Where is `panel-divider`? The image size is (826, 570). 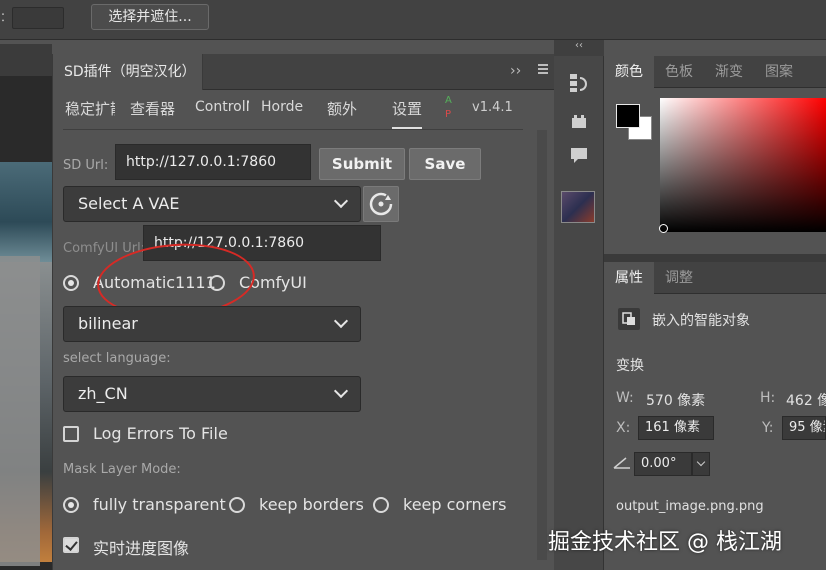 panel-divider is located at coordinates (715, 258).